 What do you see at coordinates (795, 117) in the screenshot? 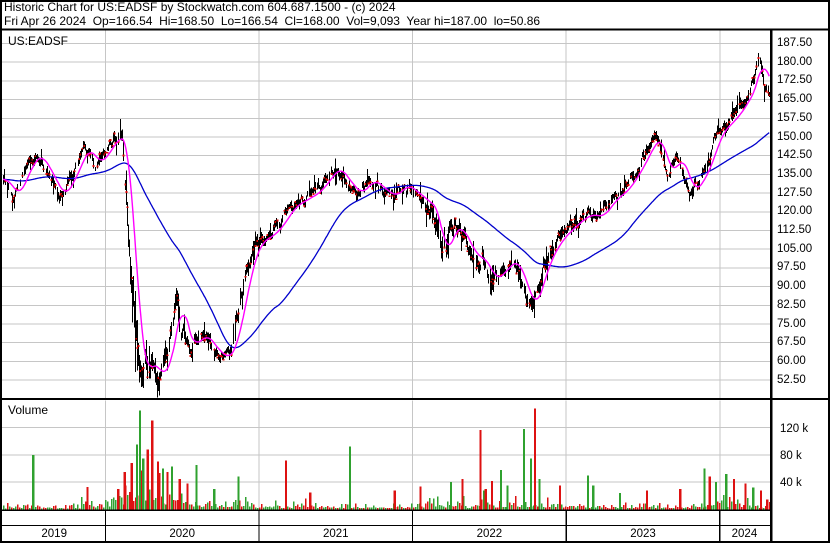
I see `price-axis-tick: 157.50` at bounding box center [795, 117].